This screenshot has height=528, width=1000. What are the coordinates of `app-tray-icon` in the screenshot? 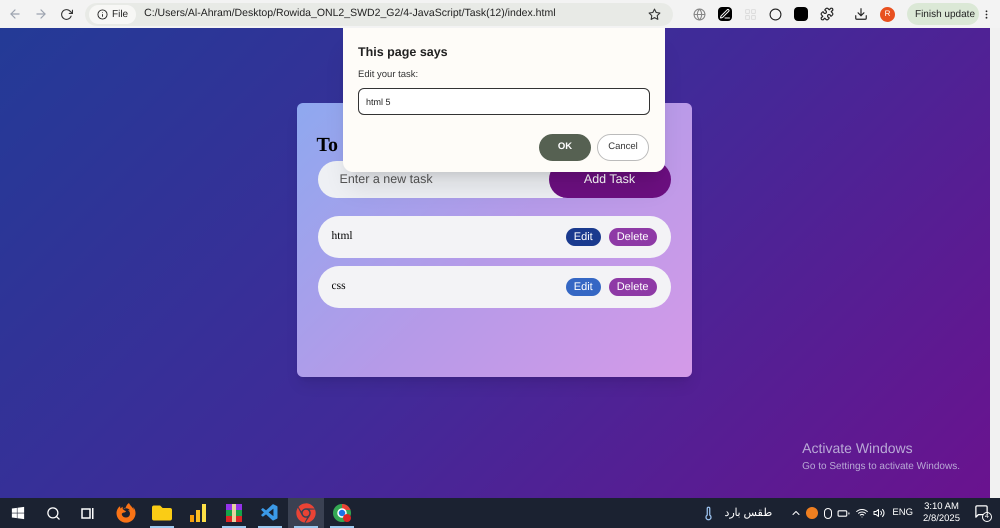 It's located at (812, 513).